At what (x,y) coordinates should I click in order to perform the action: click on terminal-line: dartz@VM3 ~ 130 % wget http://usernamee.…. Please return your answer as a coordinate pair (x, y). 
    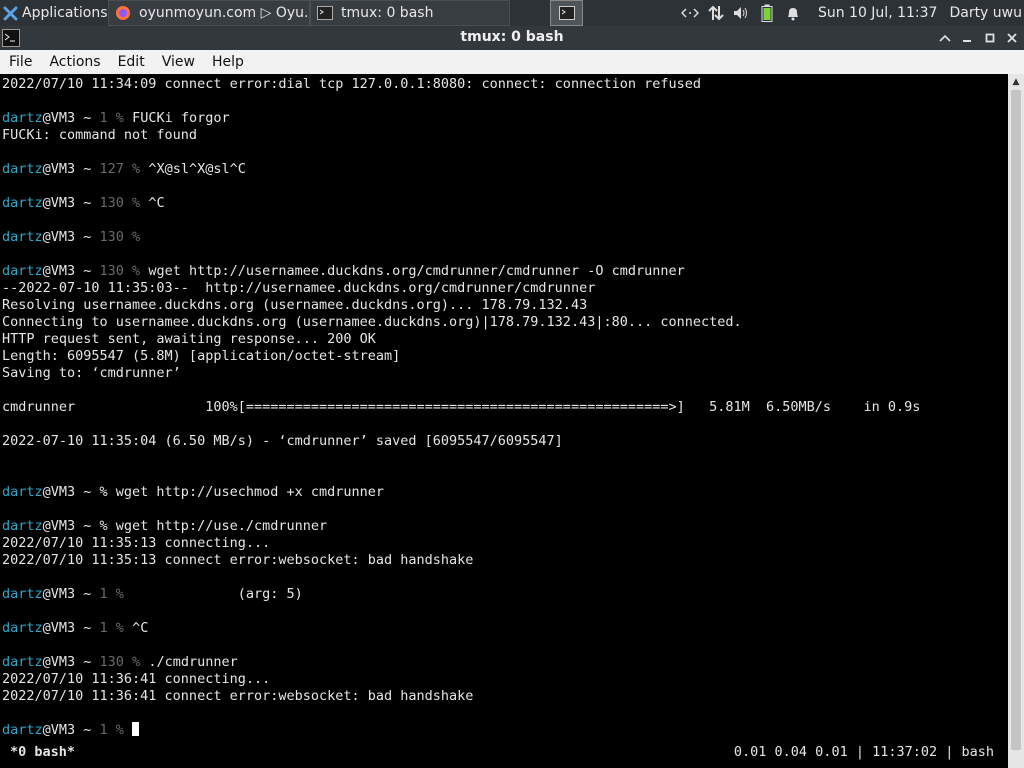
    Looking at the image, I should click on (505, 271).